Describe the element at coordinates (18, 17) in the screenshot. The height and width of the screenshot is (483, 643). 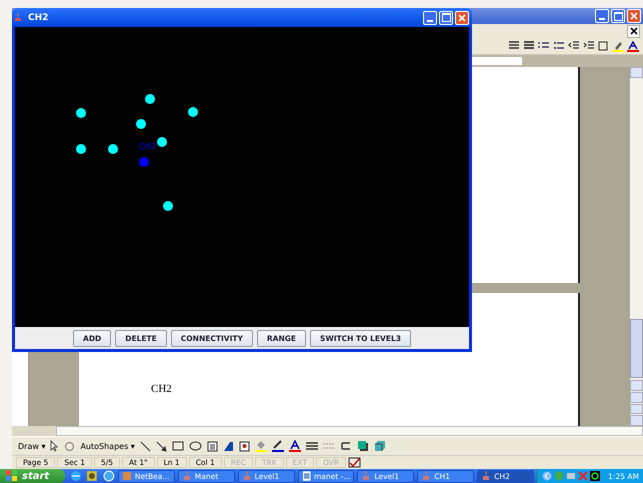
I see `java-cup-icon` at that location.